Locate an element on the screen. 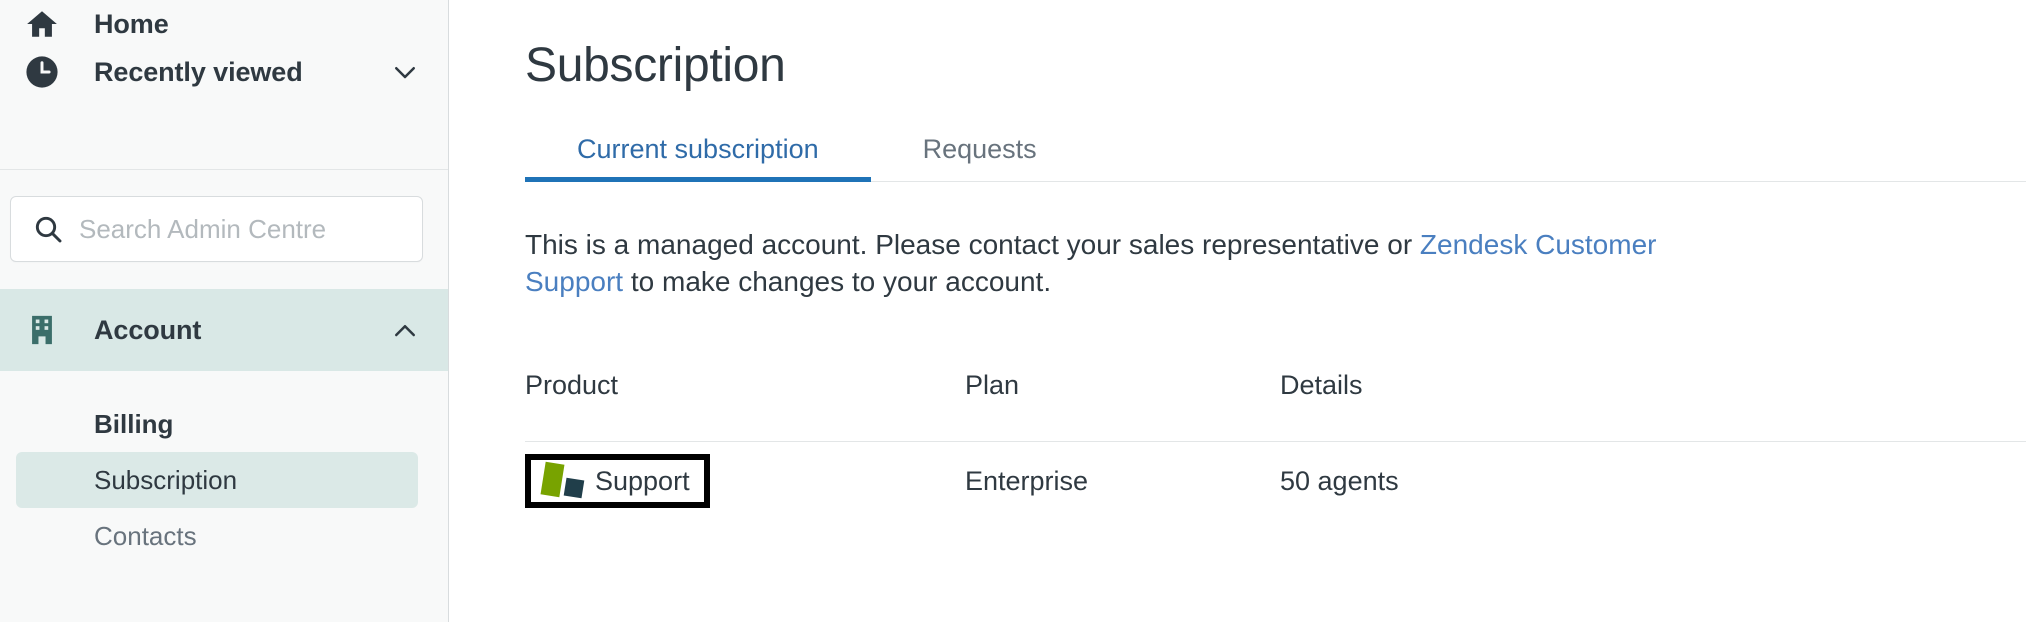 The width and height of the screenshot is (2026, 622). table-row: Support Enterprise 50 agents is located at coordinates (1275, 481).